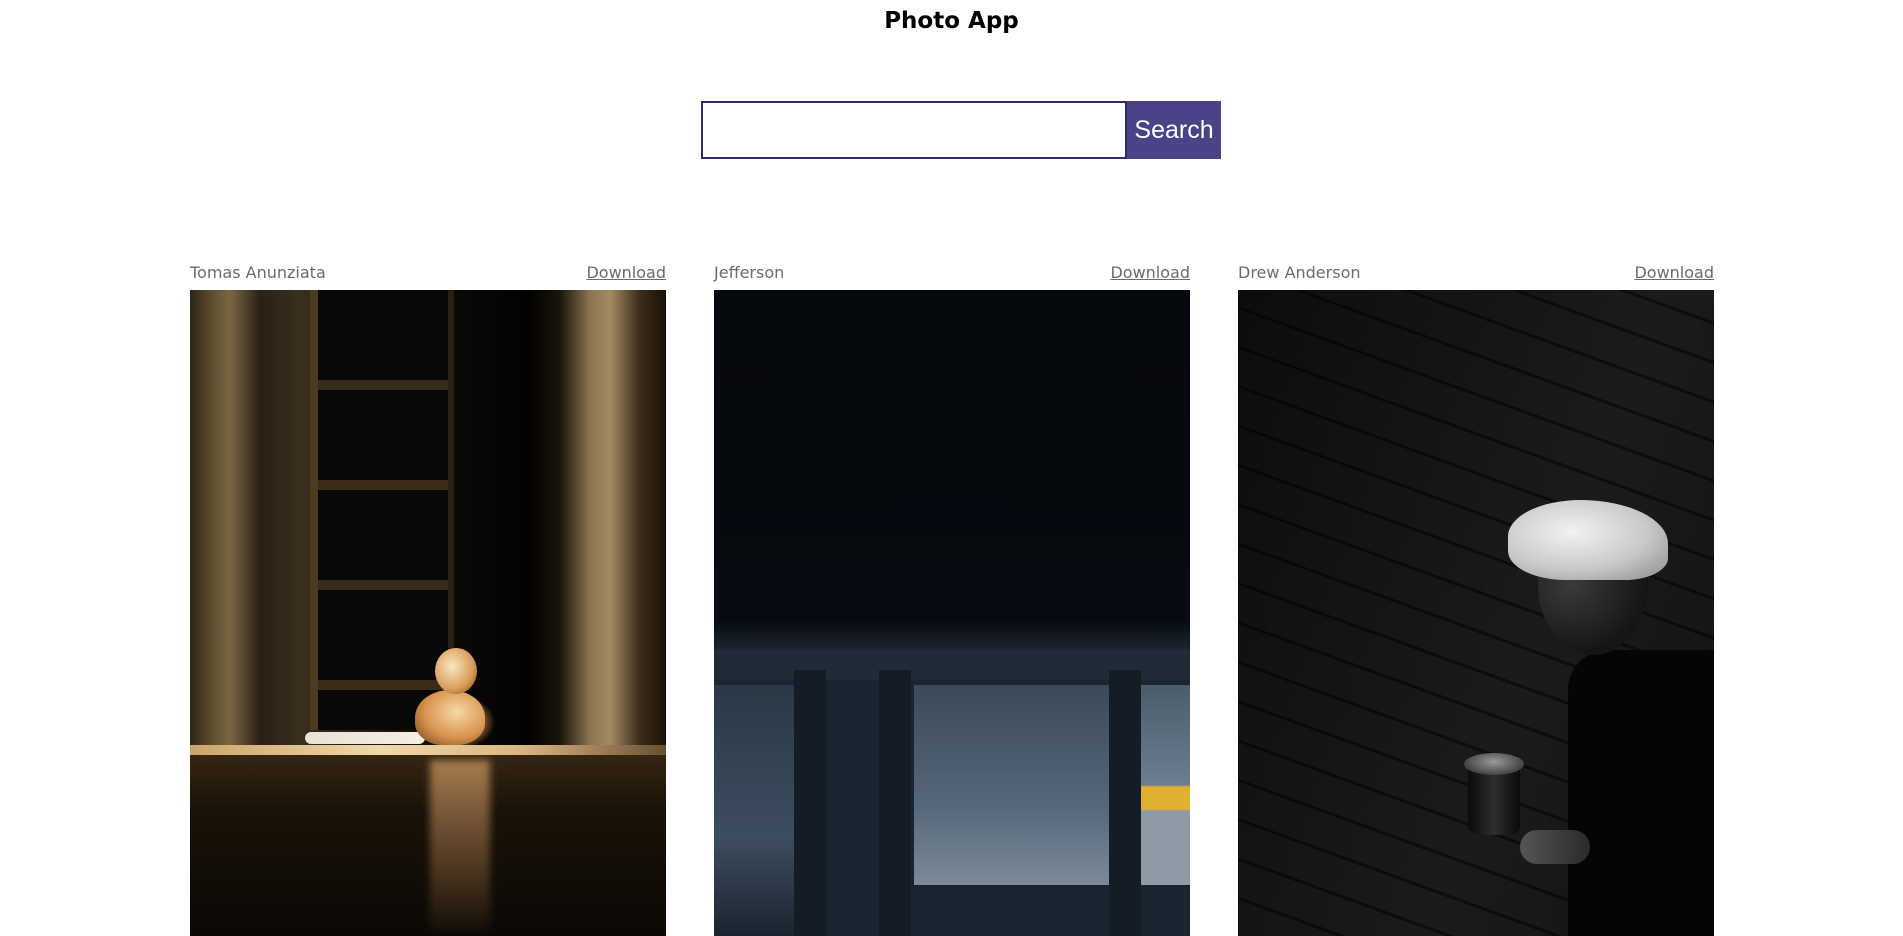 This screenshot has height=936, width=1903. I want to click on app-title: Photo App, so click(951, 21).